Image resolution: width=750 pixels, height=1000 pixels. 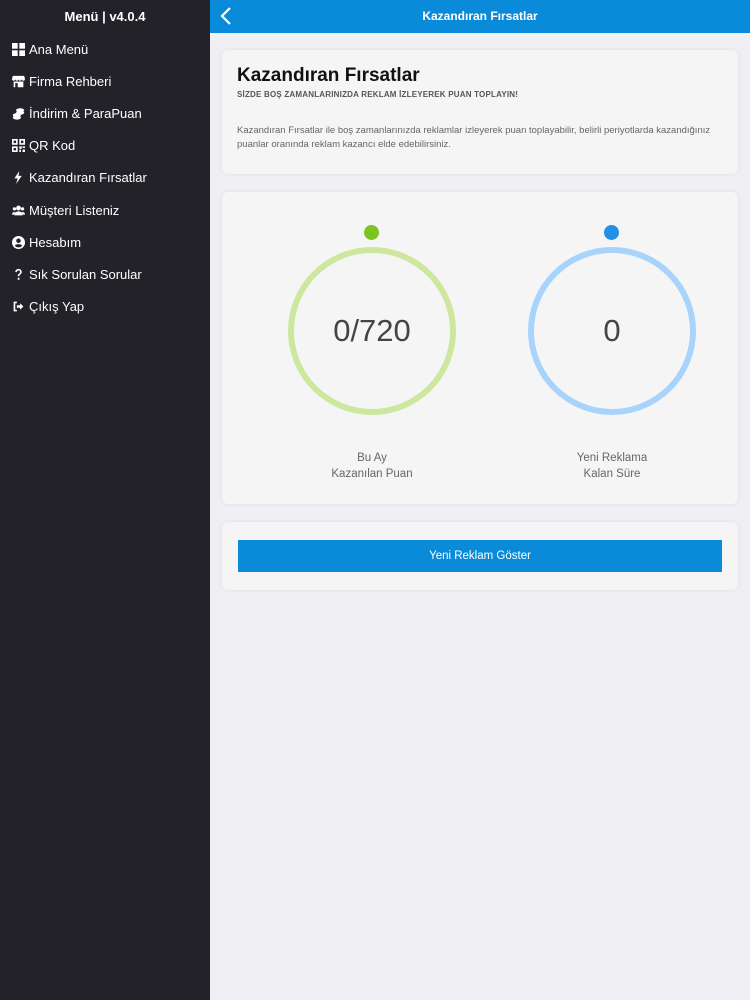 What do you see at coordinates (372, 474) in the screenshot?
I see `points-label-line2: Kazanılan Puan` at bounding box center [372, 474].